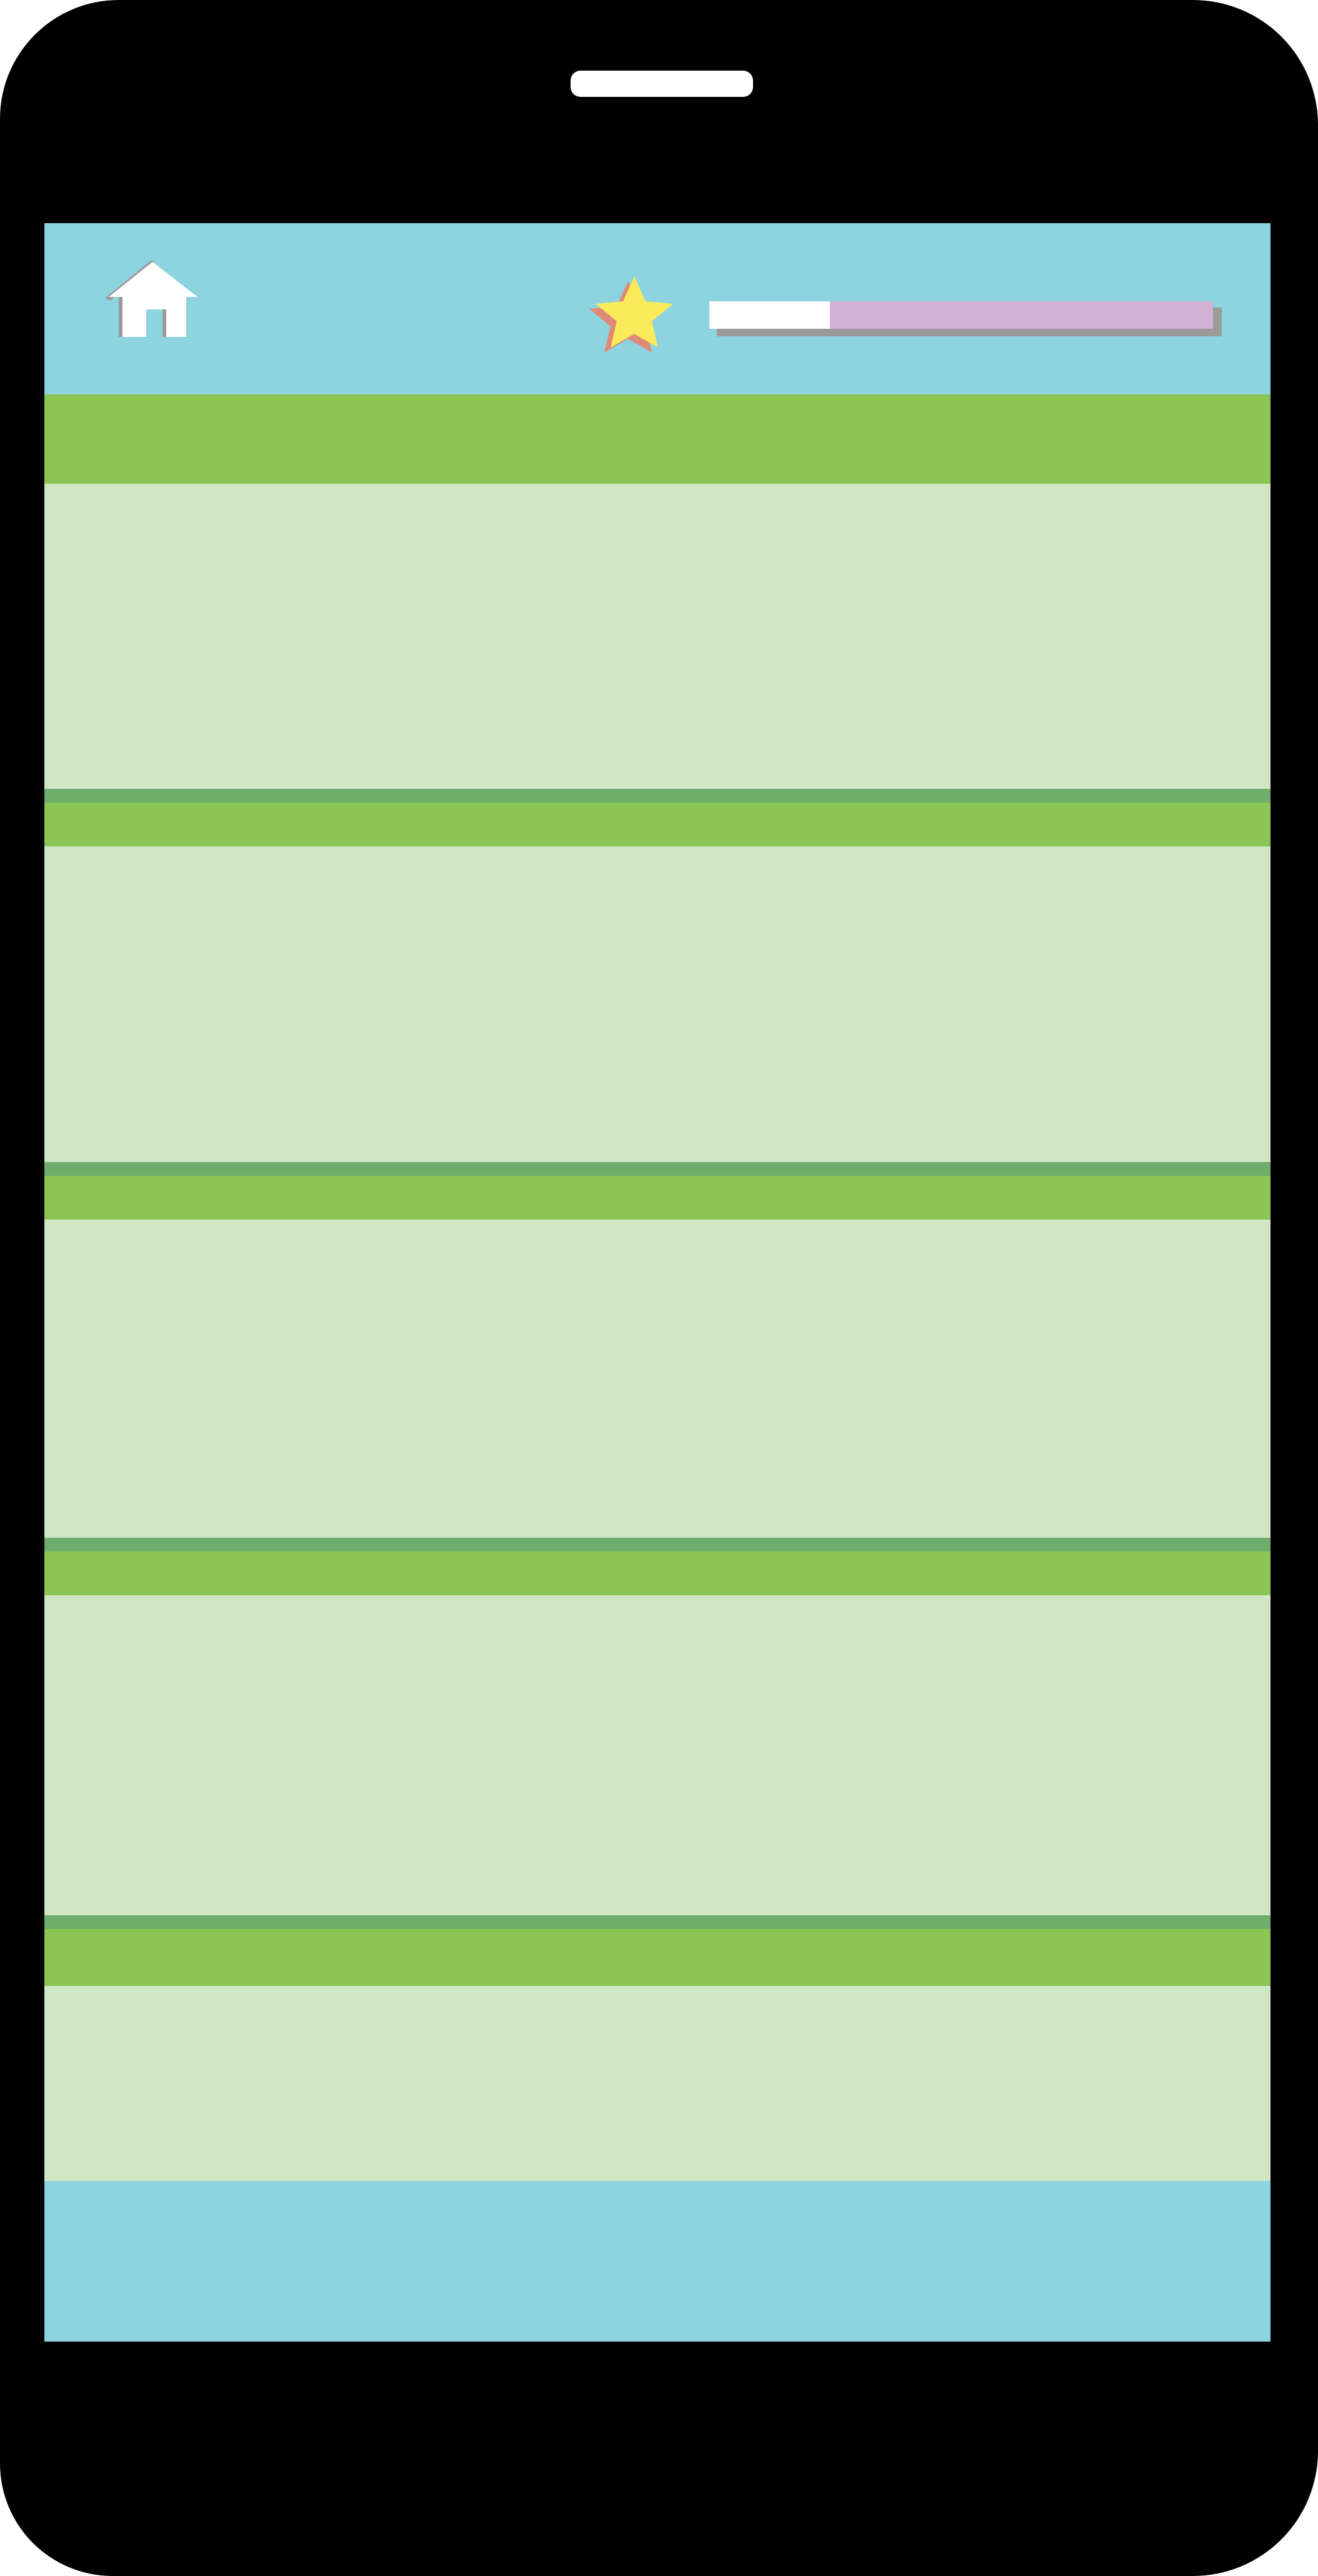  Describe the element at coordinates (154, 304) in the screenshot. I see `home-icon` at that location.